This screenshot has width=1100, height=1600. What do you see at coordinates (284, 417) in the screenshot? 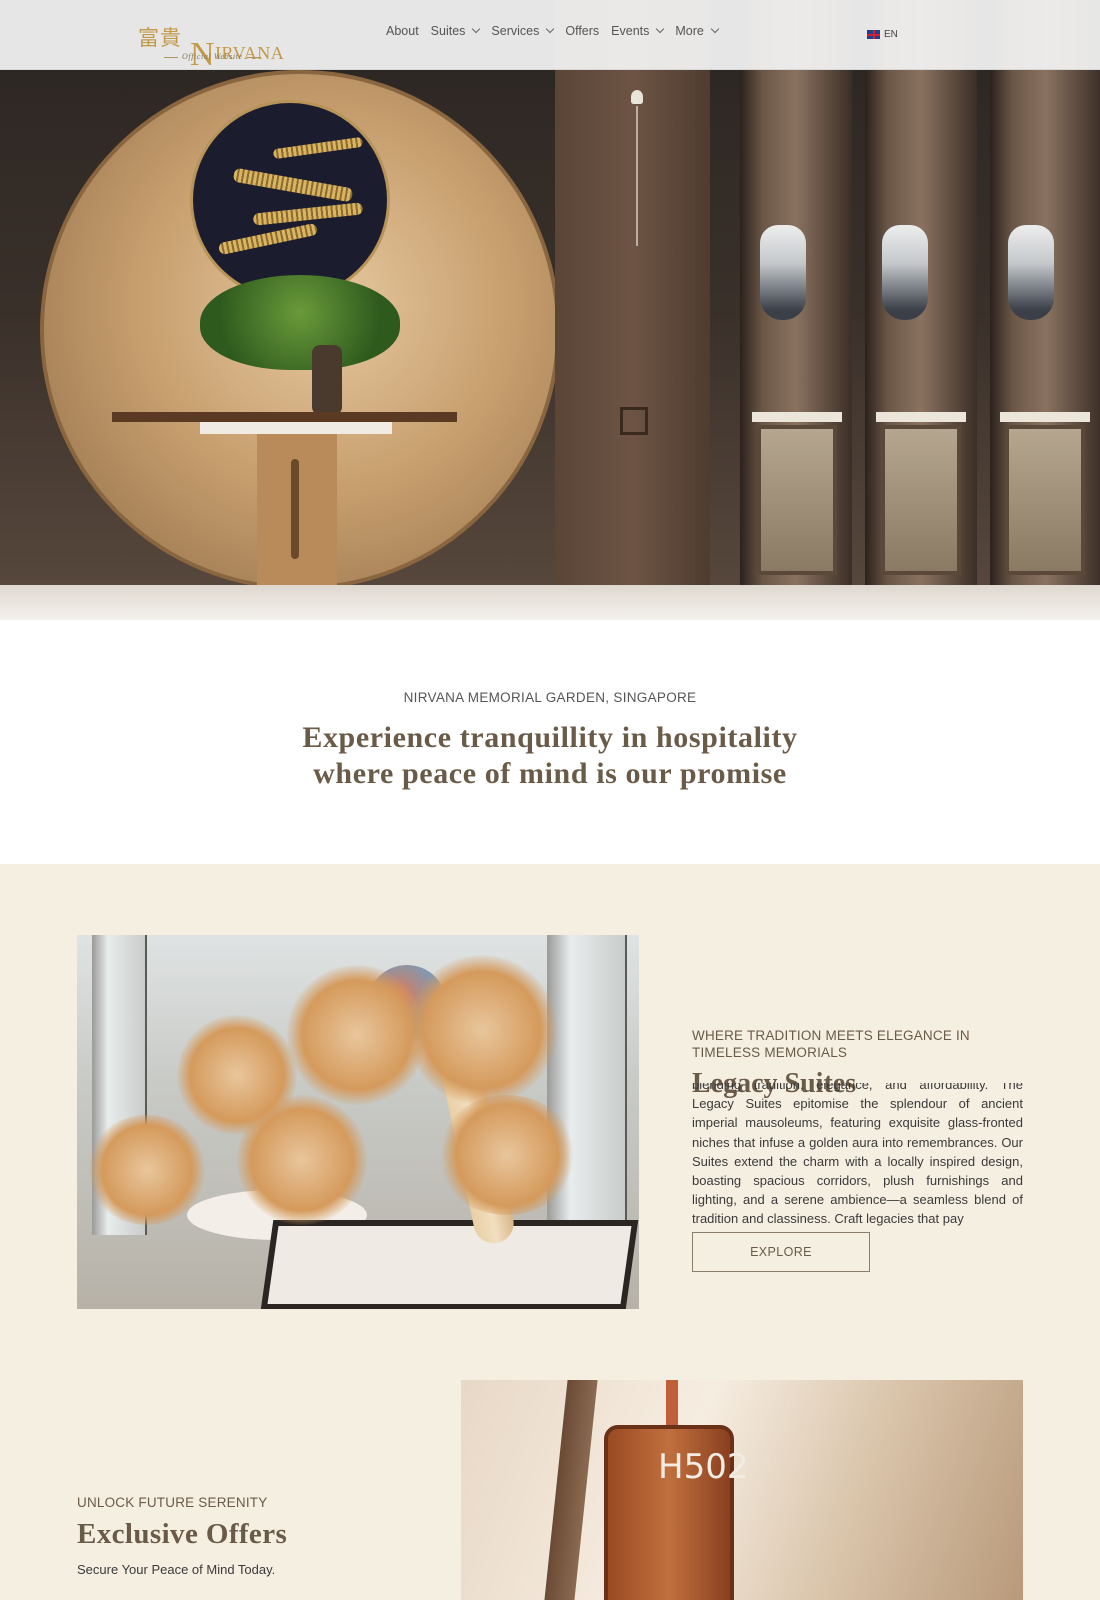
I see `console-table` at bounding box center [284, 417].